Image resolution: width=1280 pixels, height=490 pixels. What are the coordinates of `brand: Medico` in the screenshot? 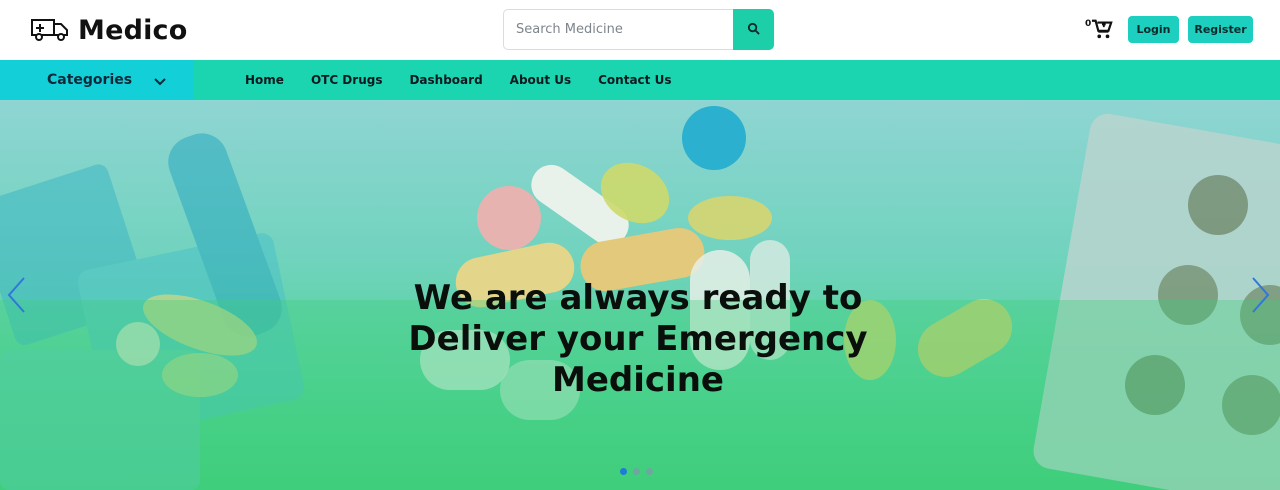 It's located at (109, 30).